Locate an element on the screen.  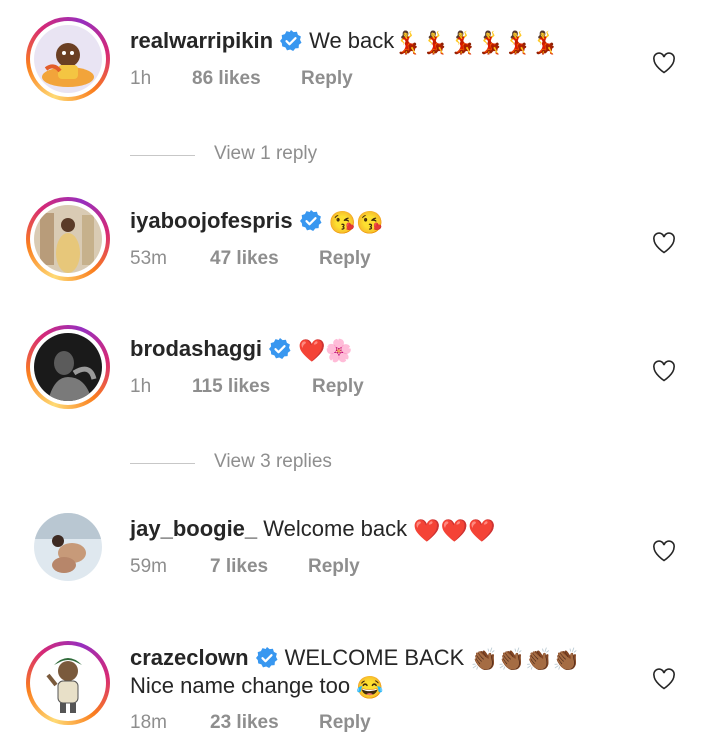
comment-emoji: 😘😘 is located at coordinates (356, 222).